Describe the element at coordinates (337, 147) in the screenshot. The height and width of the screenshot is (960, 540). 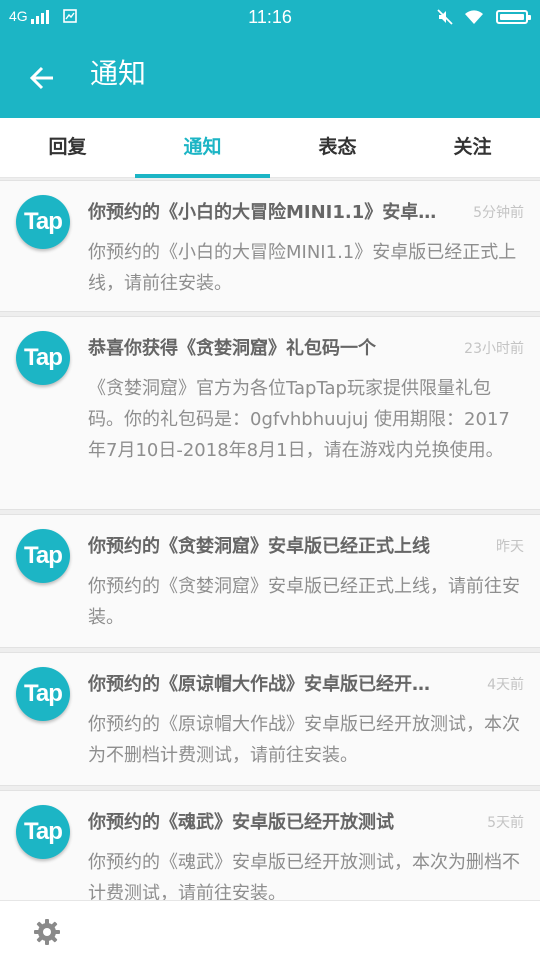
I see `tab-reactions: 表态` at that location.